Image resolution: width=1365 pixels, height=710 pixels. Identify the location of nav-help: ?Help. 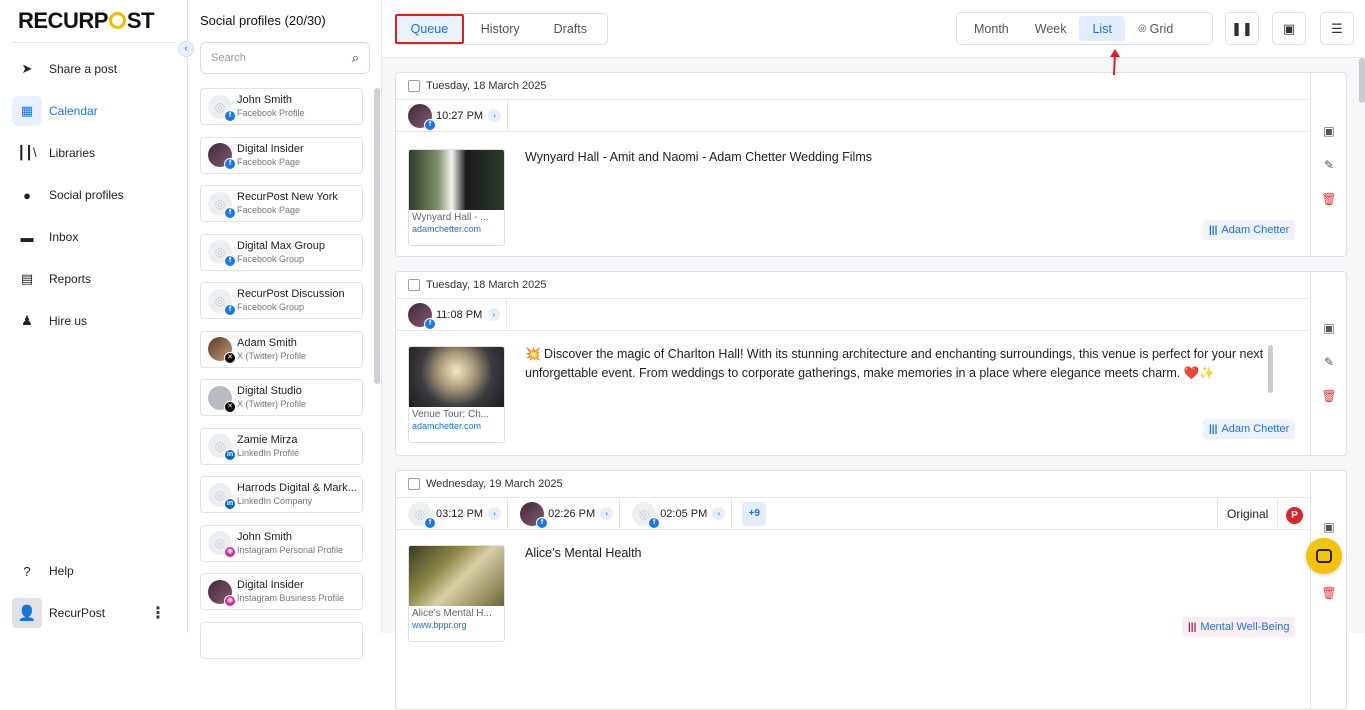
(94, 571).